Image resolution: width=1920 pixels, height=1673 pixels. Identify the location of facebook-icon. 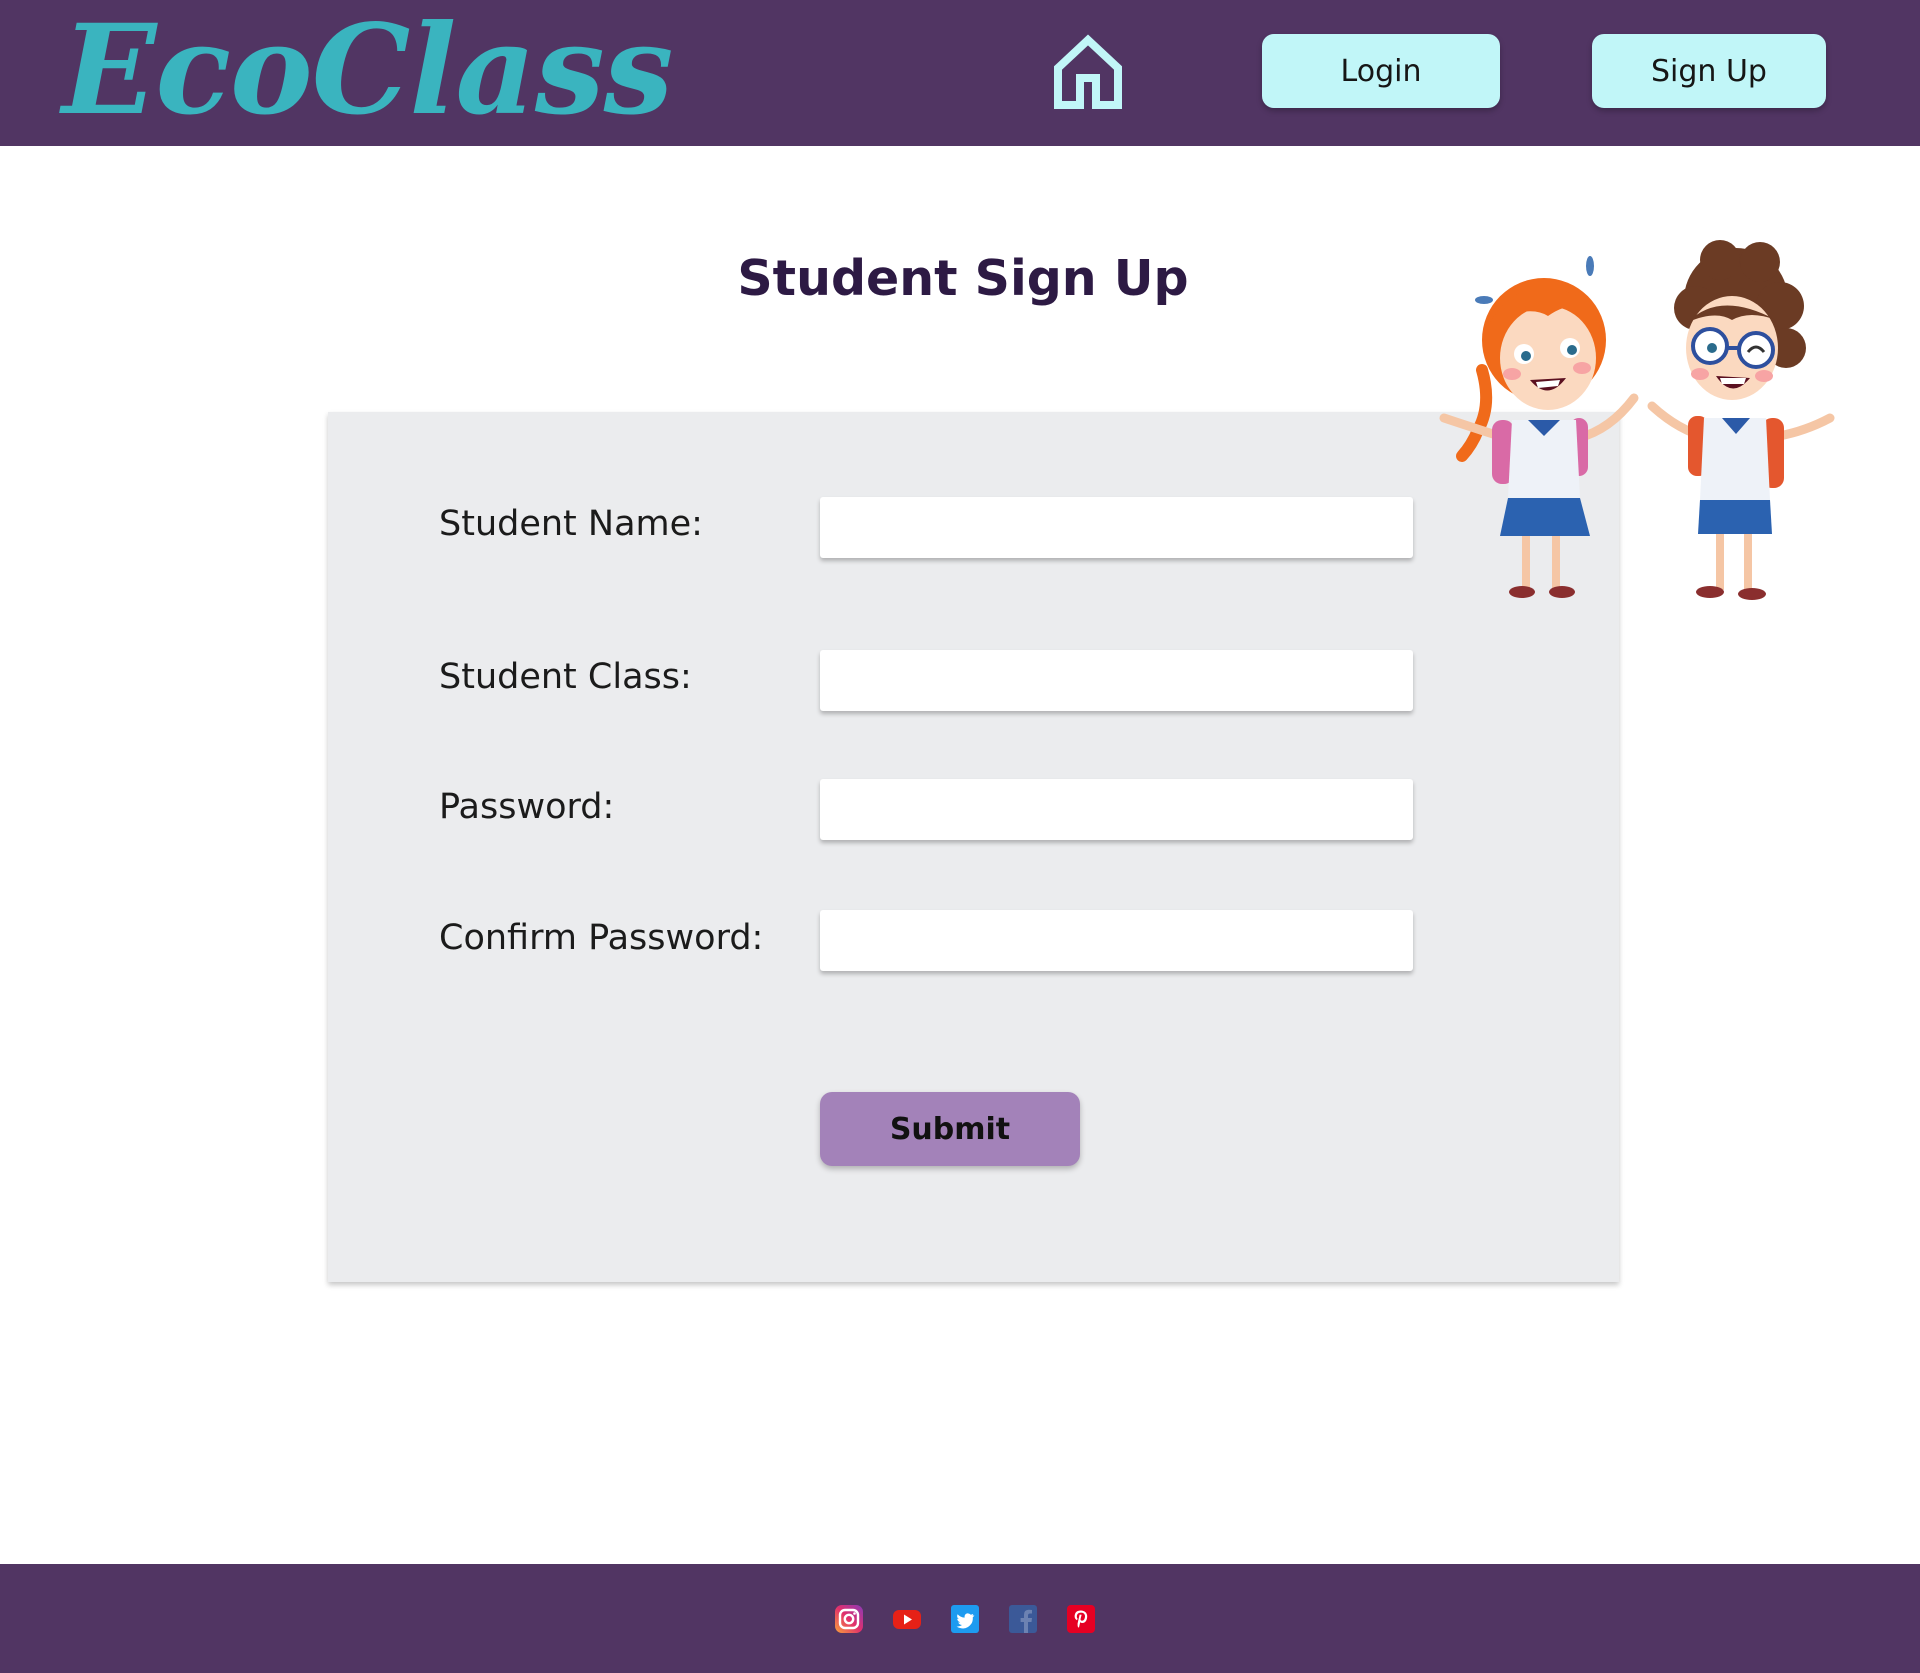
(1023, 1619).